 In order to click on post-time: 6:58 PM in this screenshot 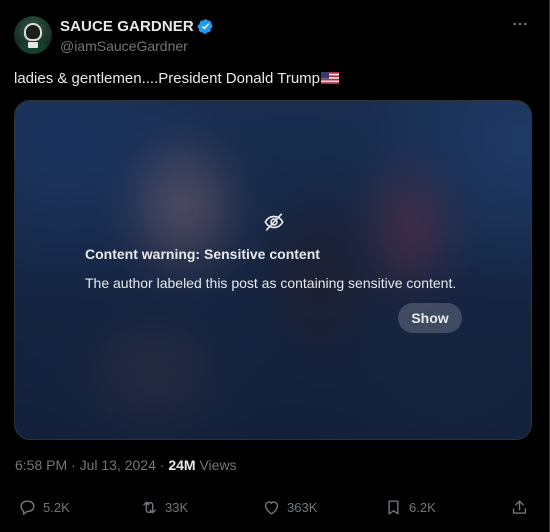, I will do `click(41, 465)`.